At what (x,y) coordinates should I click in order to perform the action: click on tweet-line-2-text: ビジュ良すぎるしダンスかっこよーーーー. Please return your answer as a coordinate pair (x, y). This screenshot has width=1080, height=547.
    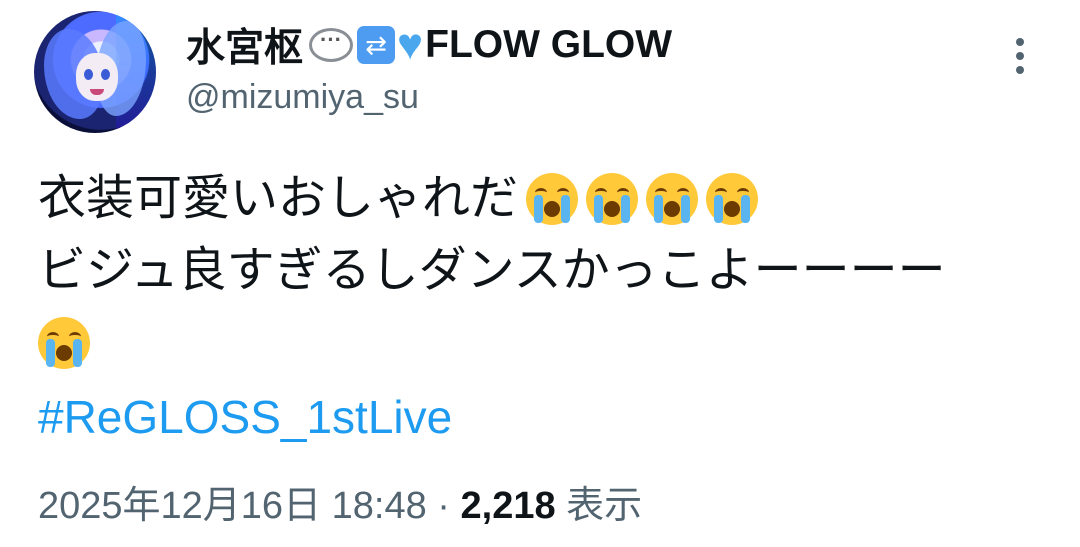
    Looking at the image, I should click on (492, 270).